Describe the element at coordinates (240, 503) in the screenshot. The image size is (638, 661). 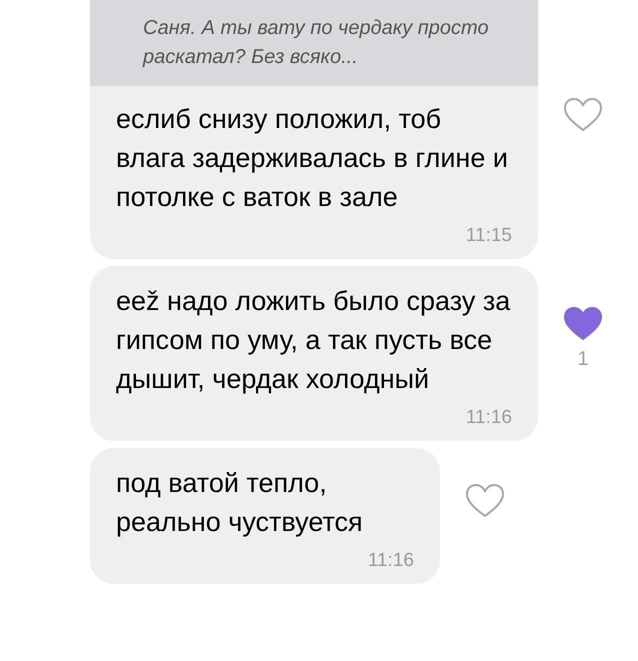
I see `message-text: под ватой тепло, реально чуствуется` at that location.